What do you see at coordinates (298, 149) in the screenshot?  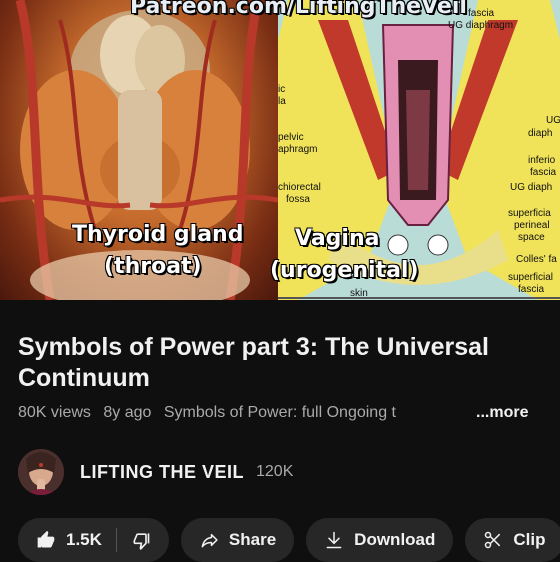 I see `label-pelvic-2: aphragm` at bounding box center [298, 149].